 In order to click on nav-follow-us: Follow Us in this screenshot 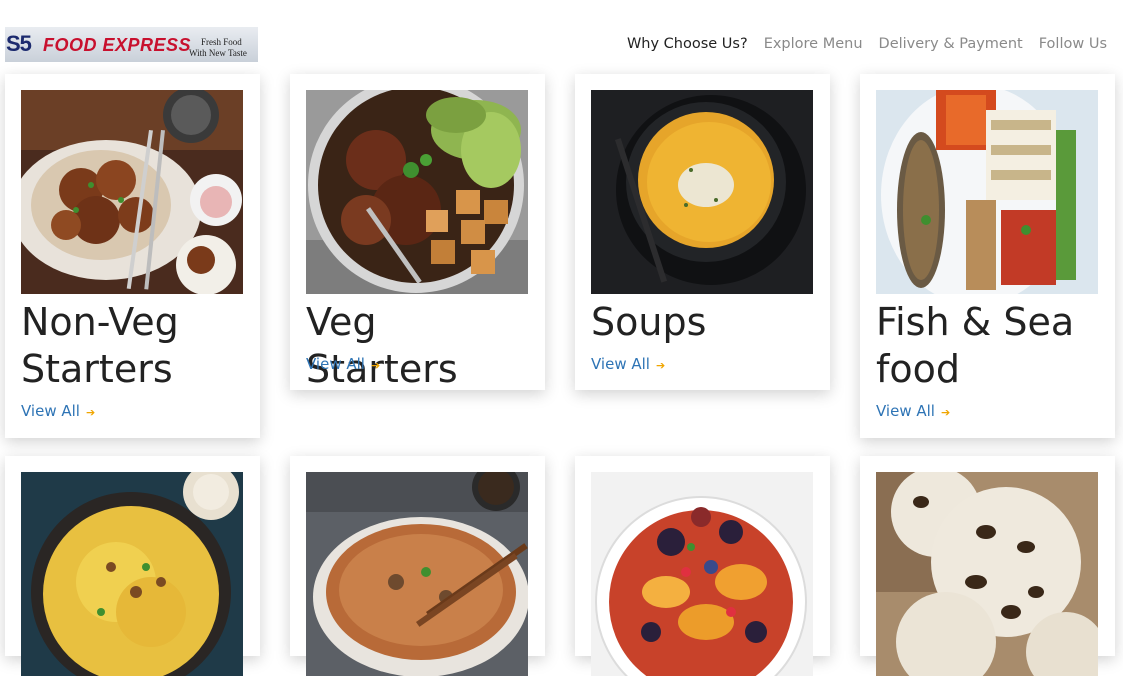, I will do `click(1073, 44)`.